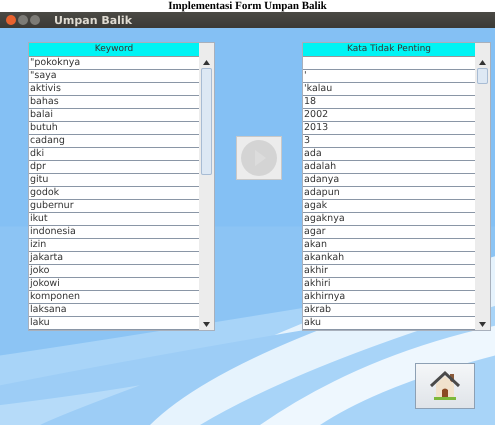 This screenshot has width=495, height=425. Describe the element at coordinates (35, 20) in the screenshot. I see `maximize-button` at that location.